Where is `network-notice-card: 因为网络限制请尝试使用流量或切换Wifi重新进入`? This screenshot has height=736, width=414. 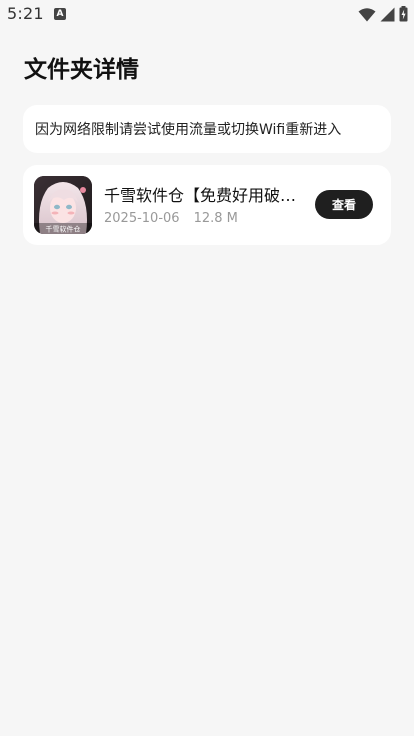
network-notice-card: 因为网络限制请尝试使用流量或切换Wifi重新进入 is located at coordinates (207, 129).